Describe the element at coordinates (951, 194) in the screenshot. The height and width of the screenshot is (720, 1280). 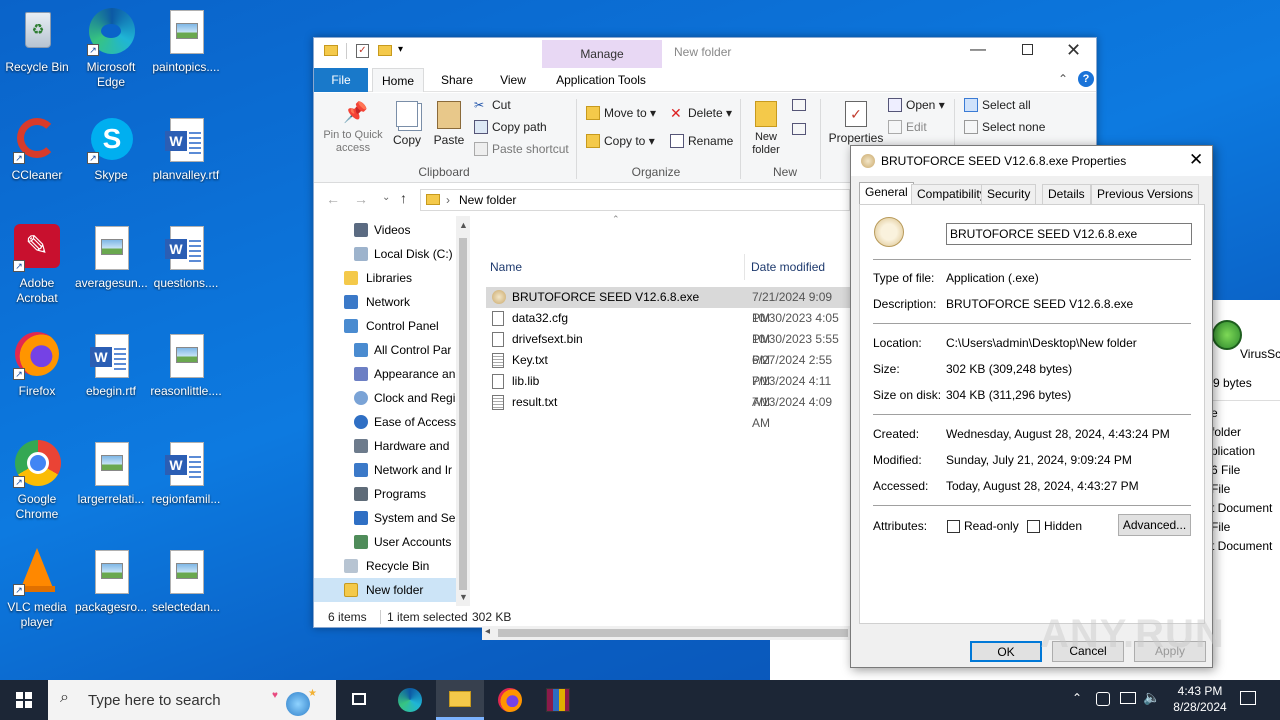
I see `tab-compatibility: Compatibility` at that location.